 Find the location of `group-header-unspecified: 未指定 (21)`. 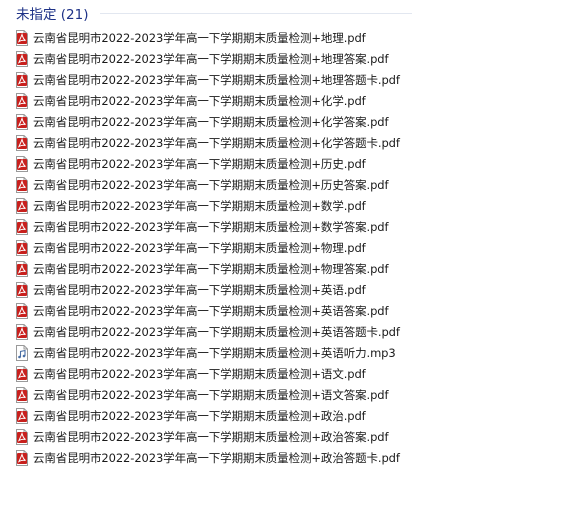

group-header-unspecified: 未指定 (21) is located at coordinates (52, 13).